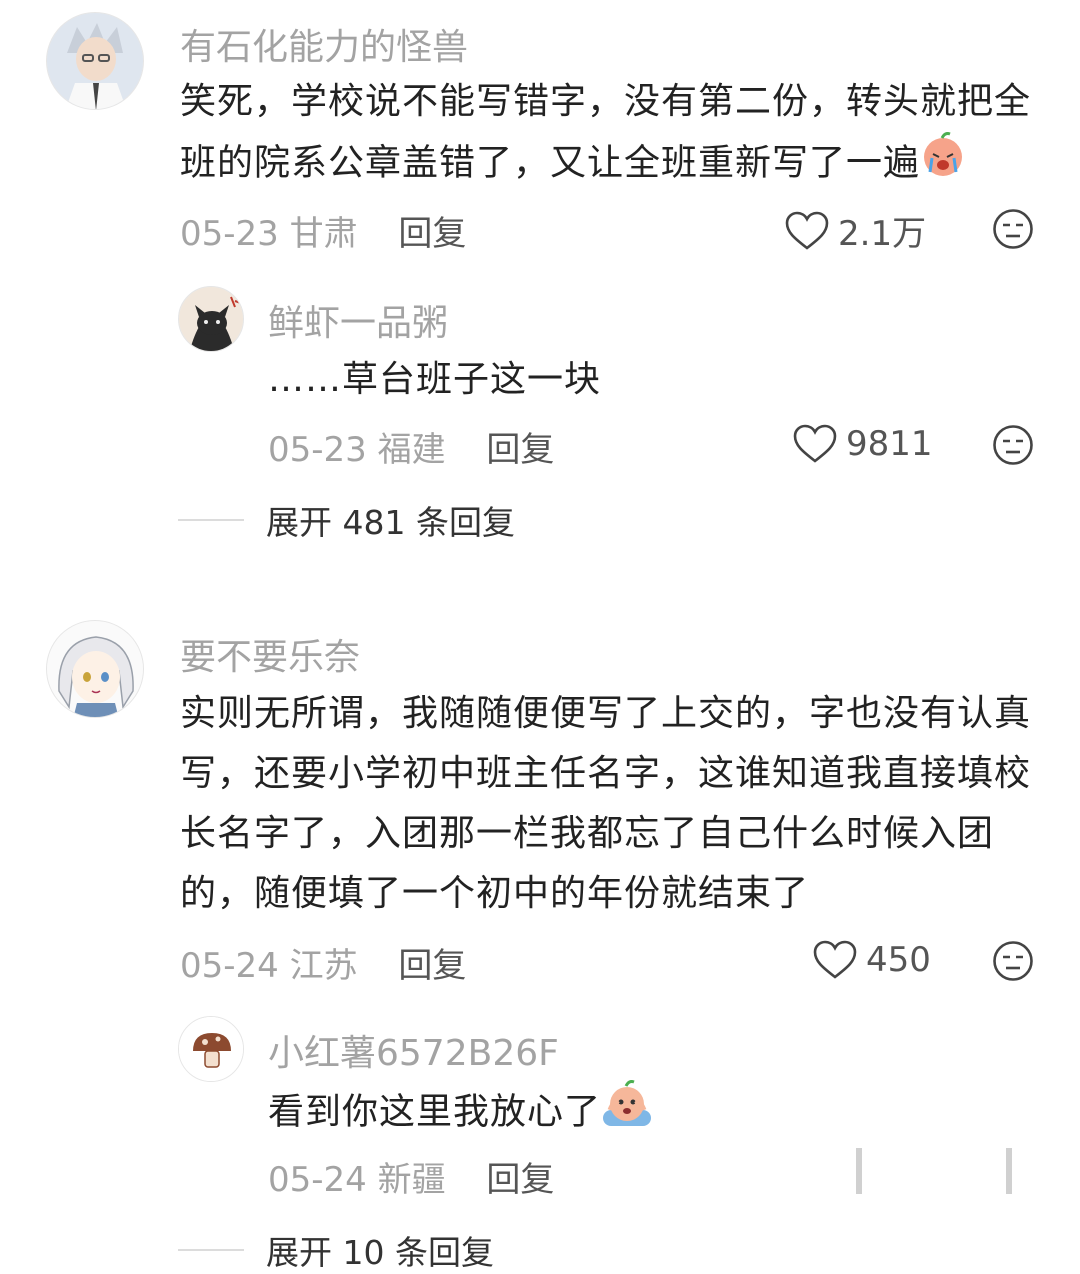  What do you see at coordinates (460, 1113) in the screenshot?
I see `reply-text: 看到你这里我放心了` at bounding box center [460, 1113].